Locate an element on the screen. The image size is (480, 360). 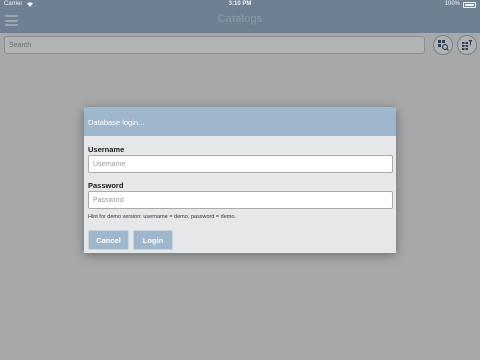
status-bar: Carrier 3:10 PM 100% is located at coordinates (240, 5).